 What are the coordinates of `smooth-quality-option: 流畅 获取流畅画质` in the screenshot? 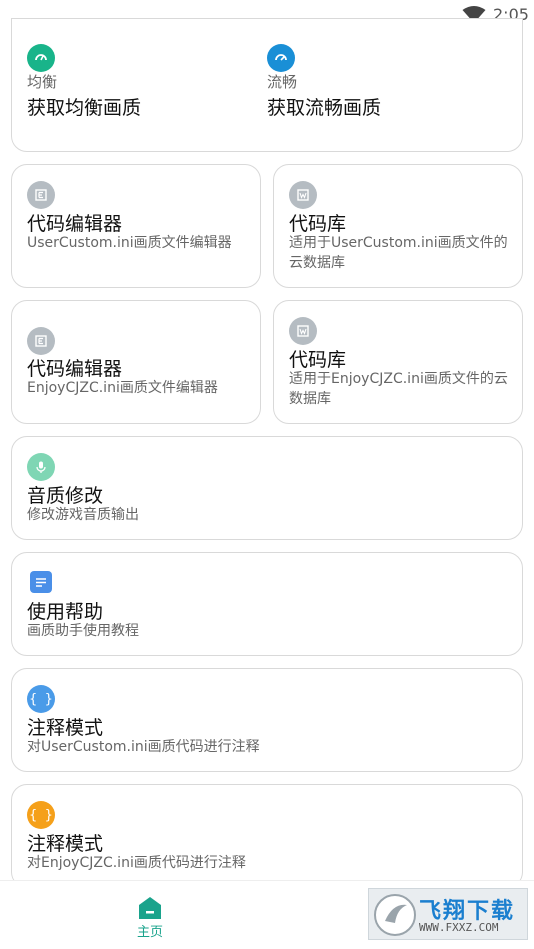 It's located at (392, 84).